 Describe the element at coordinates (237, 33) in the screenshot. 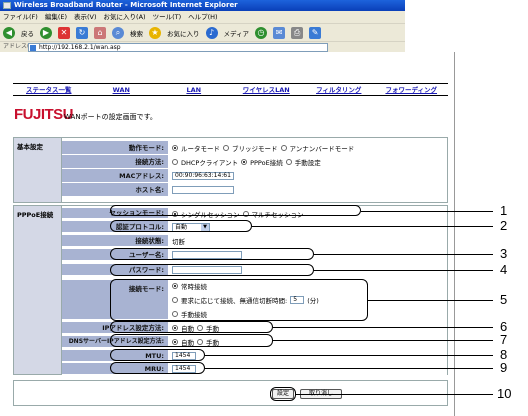

I see `media-label: メディア` at that location.